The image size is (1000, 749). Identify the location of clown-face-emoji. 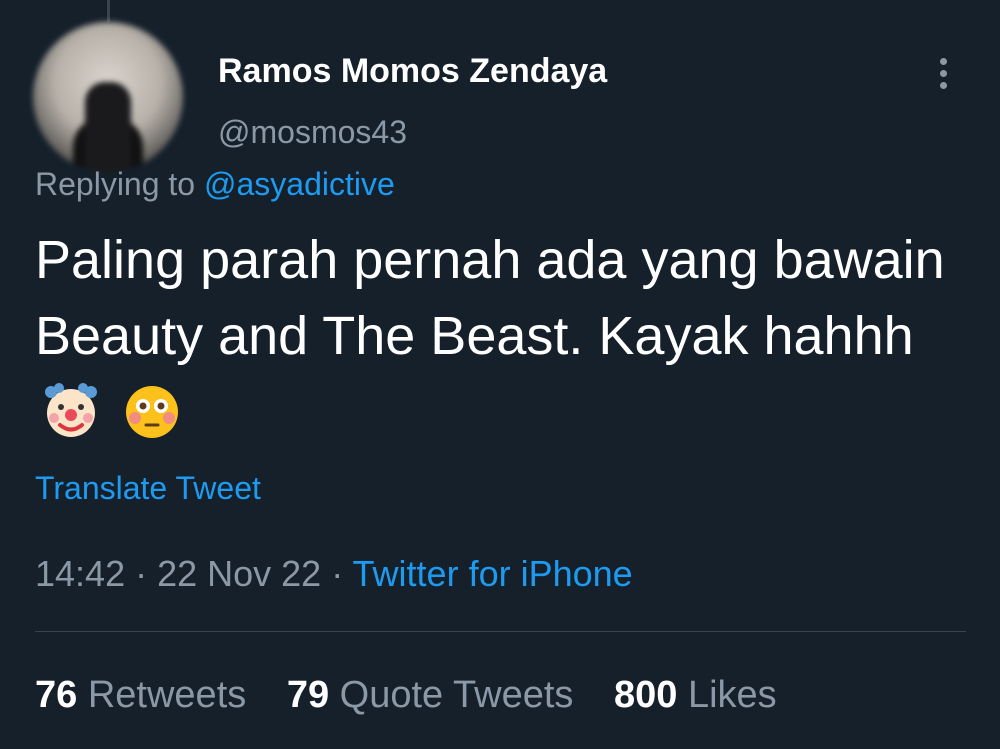
(71, 410).